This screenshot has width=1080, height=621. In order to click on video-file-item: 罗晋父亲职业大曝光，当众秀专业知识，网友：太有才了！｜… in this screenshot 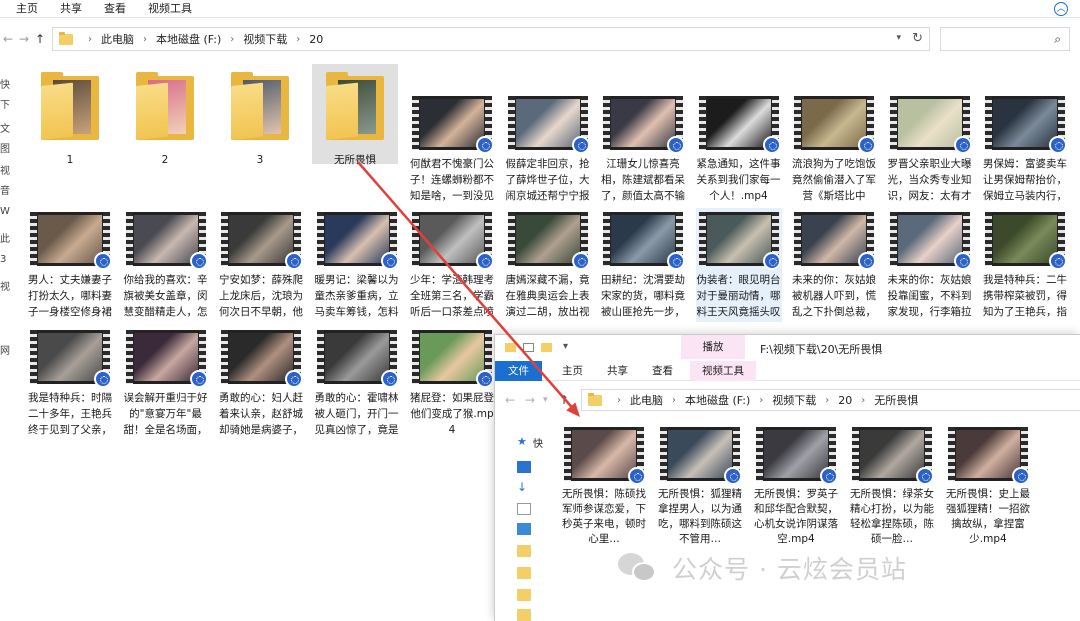, I will do `click(930, 149)`.